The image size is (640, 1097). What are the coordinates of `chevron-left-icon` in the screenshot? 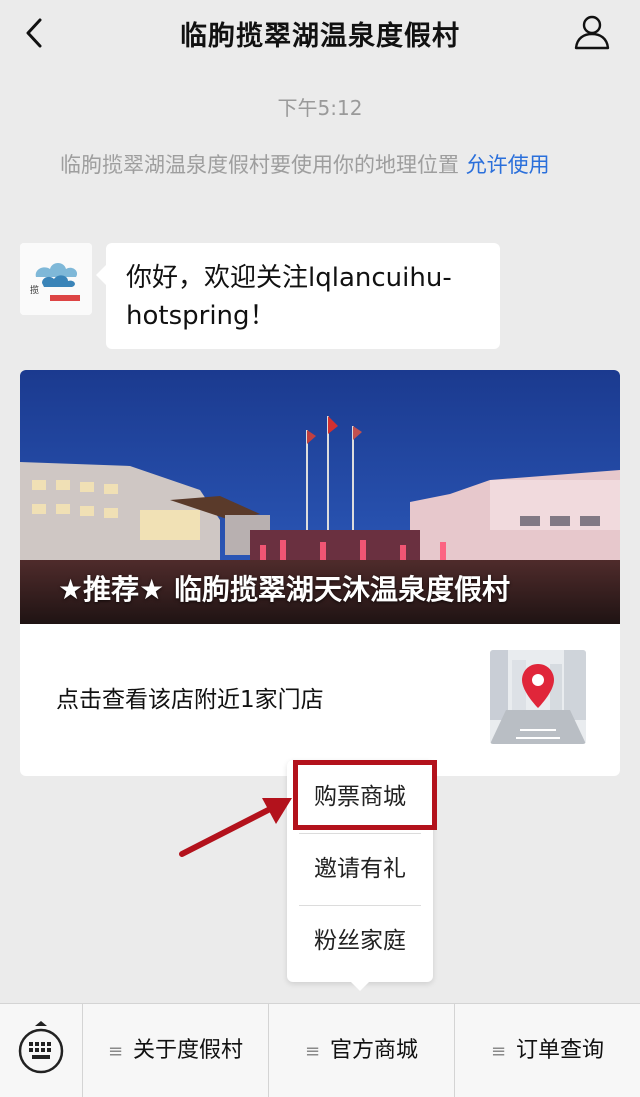 It's located at (34, 33).